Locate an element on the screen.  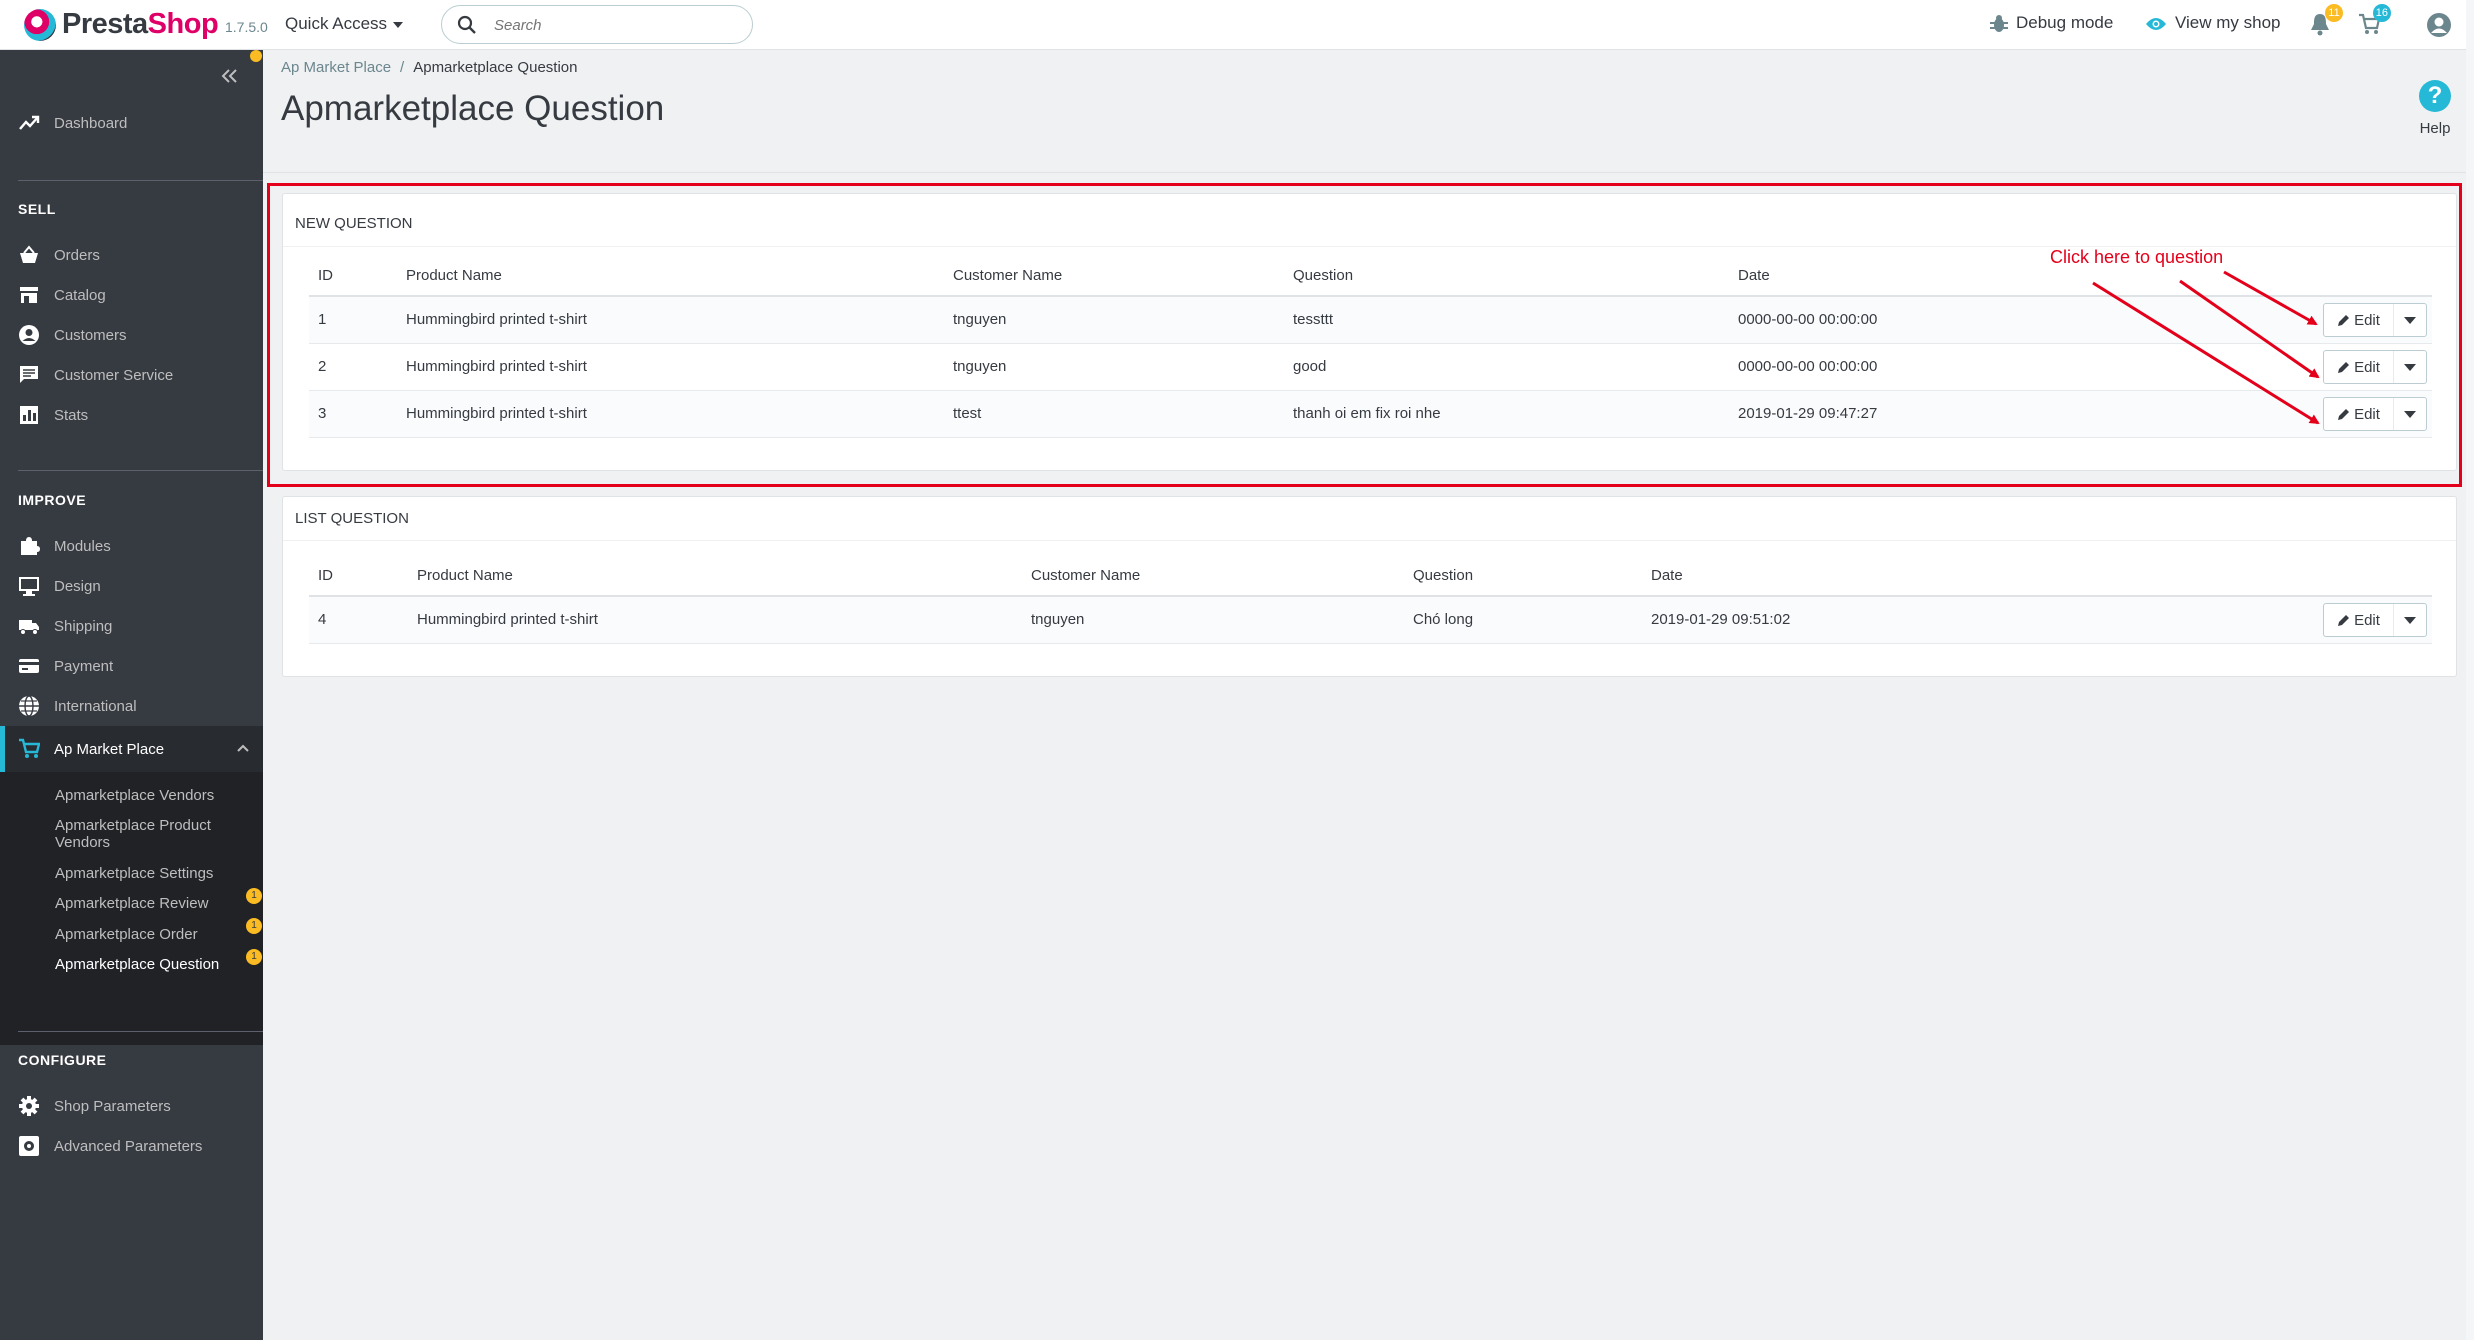
sidebar-item-dashboard: Dashboard is located at coordinates (72, 123).